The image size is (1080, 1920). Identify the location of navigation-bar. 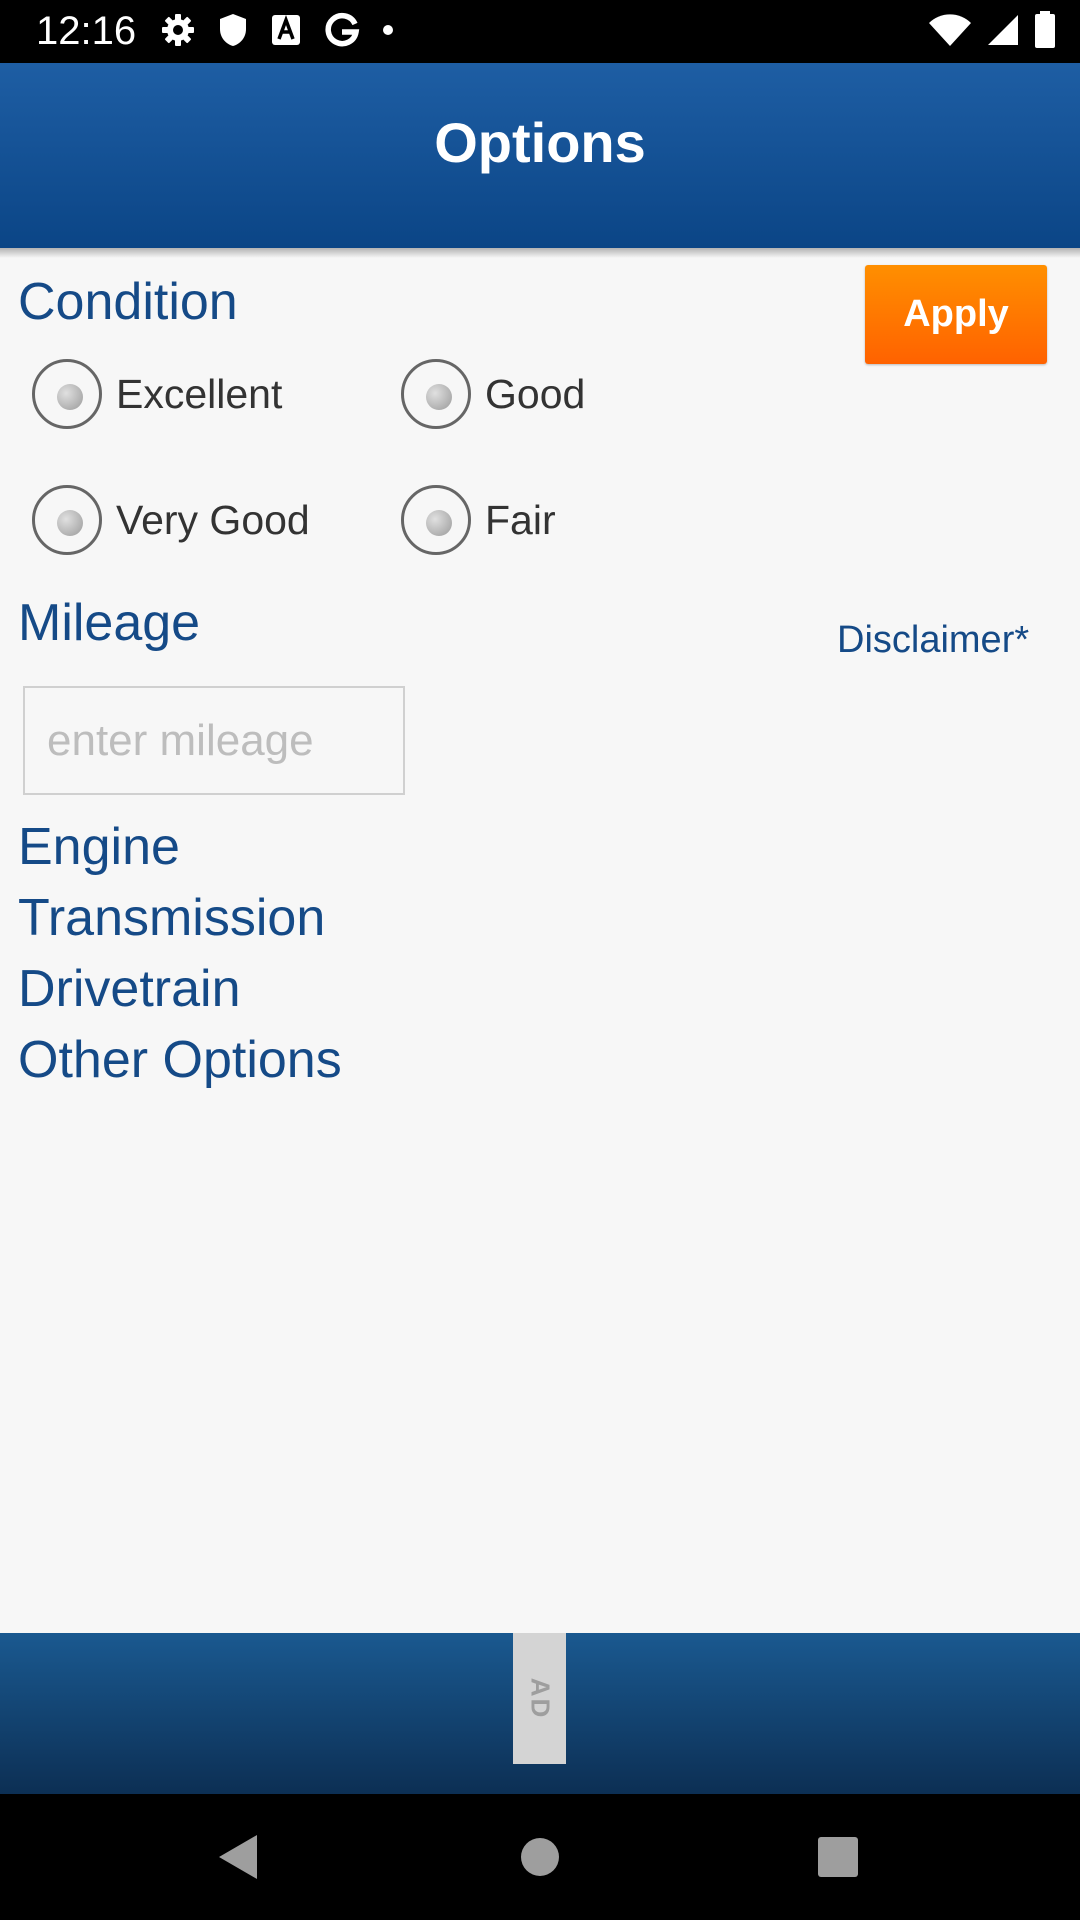
(540, 1857).